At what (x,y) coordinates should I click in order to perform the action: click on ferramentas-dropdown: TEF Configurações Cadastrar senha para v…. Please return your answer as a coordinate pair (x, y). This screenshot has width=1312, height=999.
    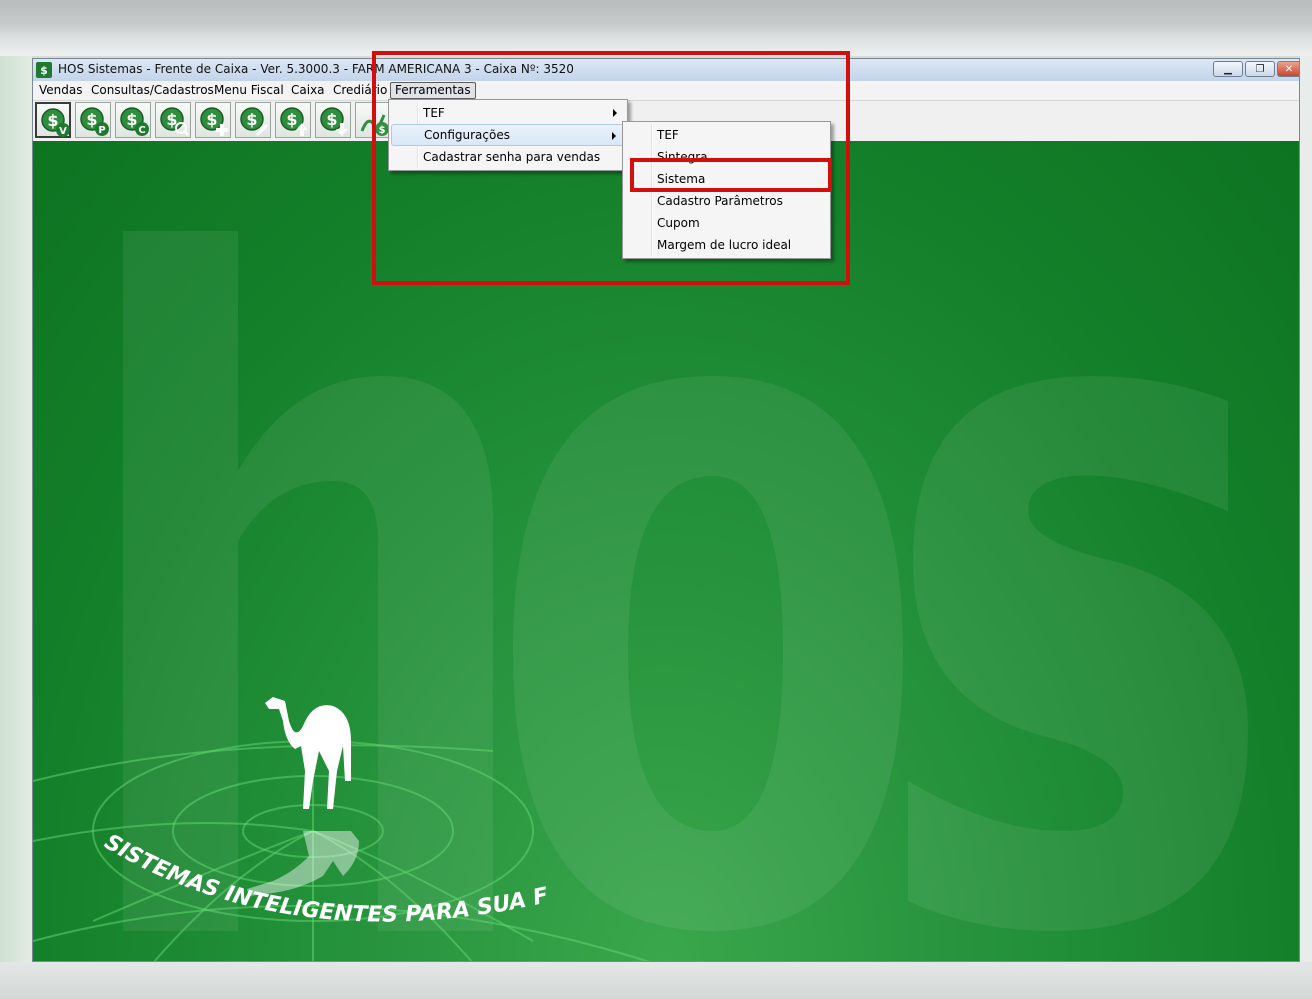
    Looking at the image, I should click on (508, 135).